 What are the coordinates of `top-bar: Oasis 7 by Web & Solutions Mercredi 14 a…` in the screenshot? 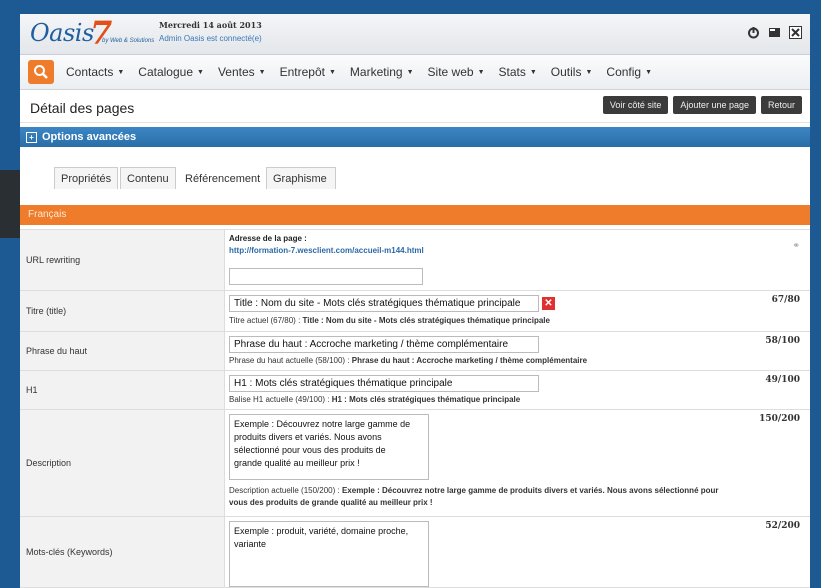 It's located at (415, 34).